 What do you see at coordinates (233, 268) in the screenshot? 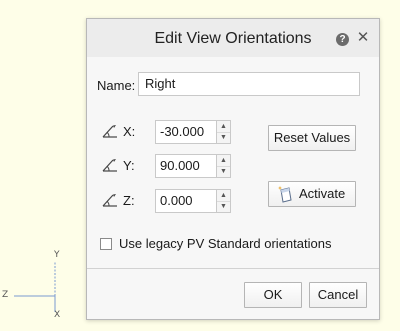
I see `footer-divider` at bounding box center [233, 268].